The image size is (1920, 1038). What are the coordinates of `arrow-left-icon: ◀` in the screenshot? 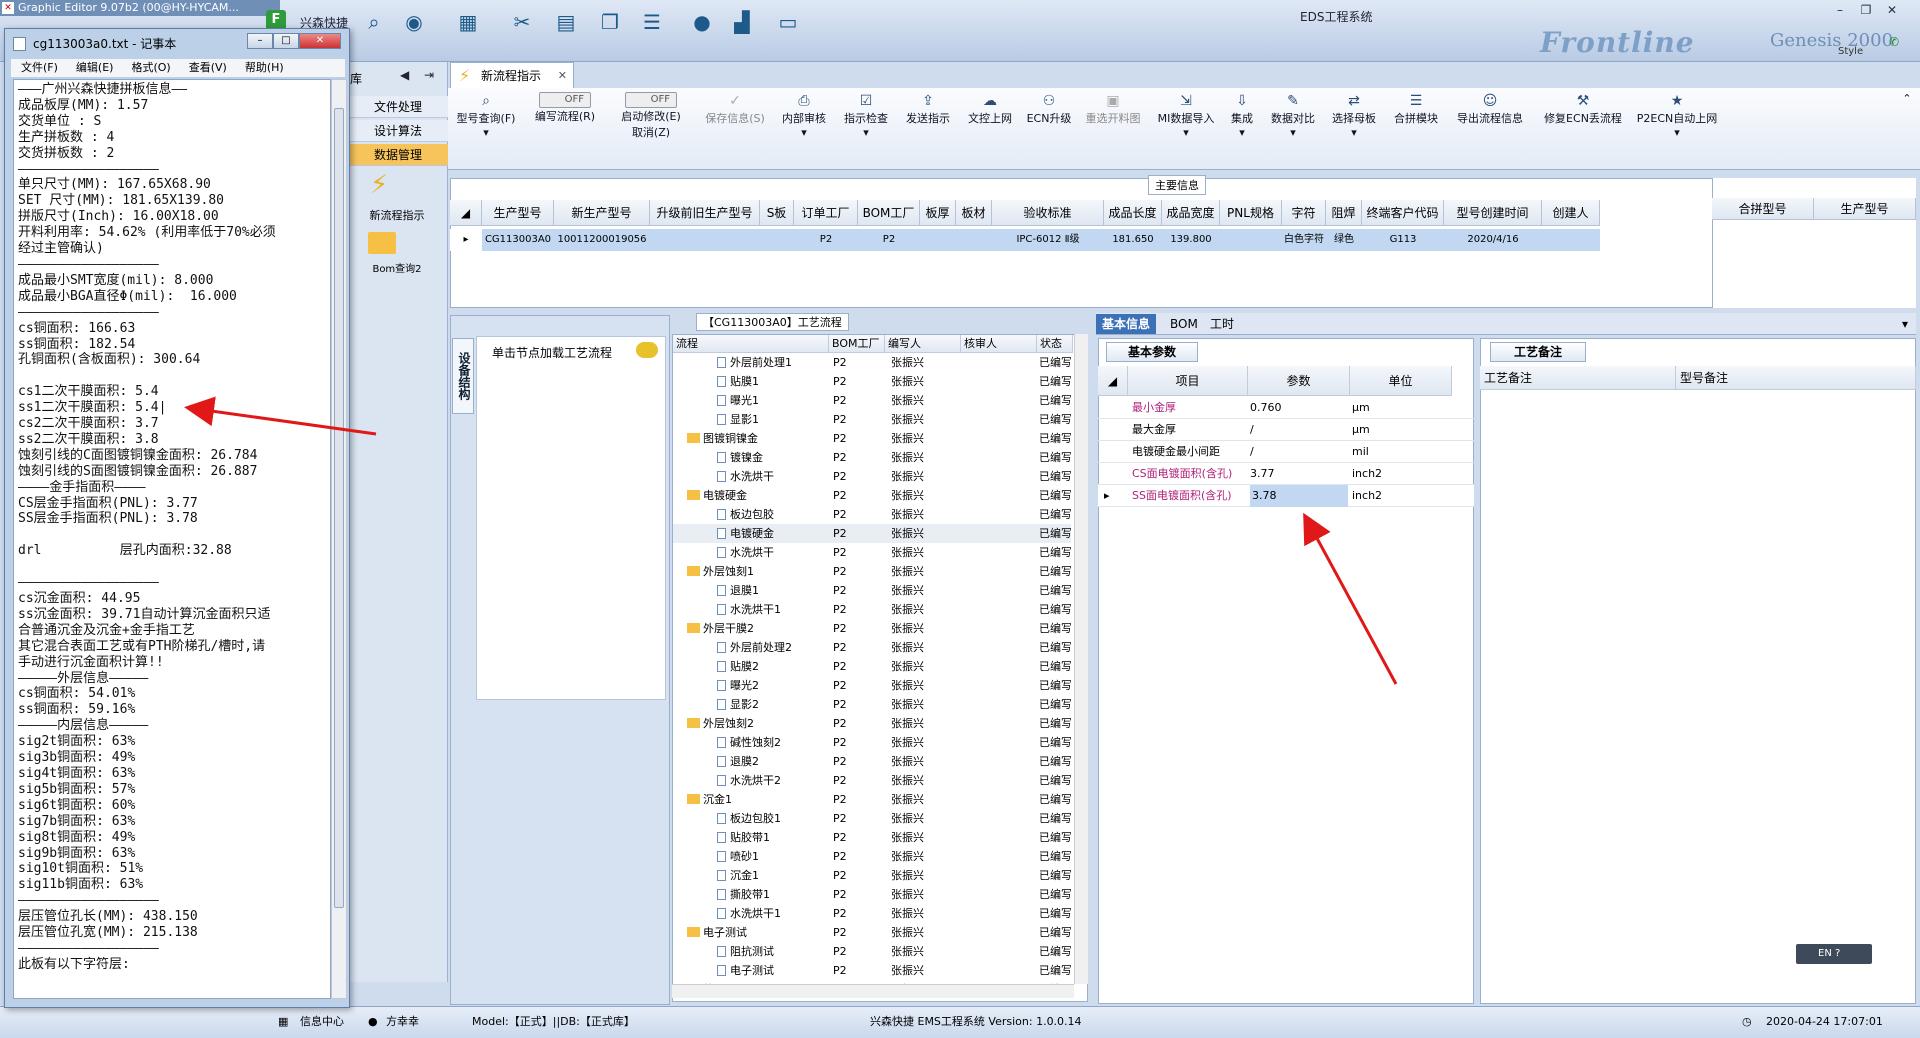 It's located at (404, 75).